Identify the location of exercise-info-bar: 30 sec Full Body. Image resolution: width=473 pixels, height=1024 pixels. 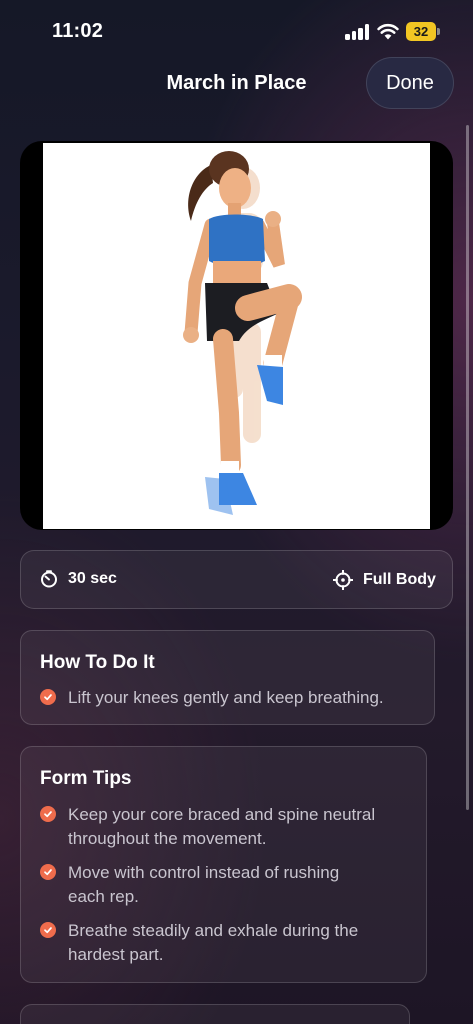
(236, 579).